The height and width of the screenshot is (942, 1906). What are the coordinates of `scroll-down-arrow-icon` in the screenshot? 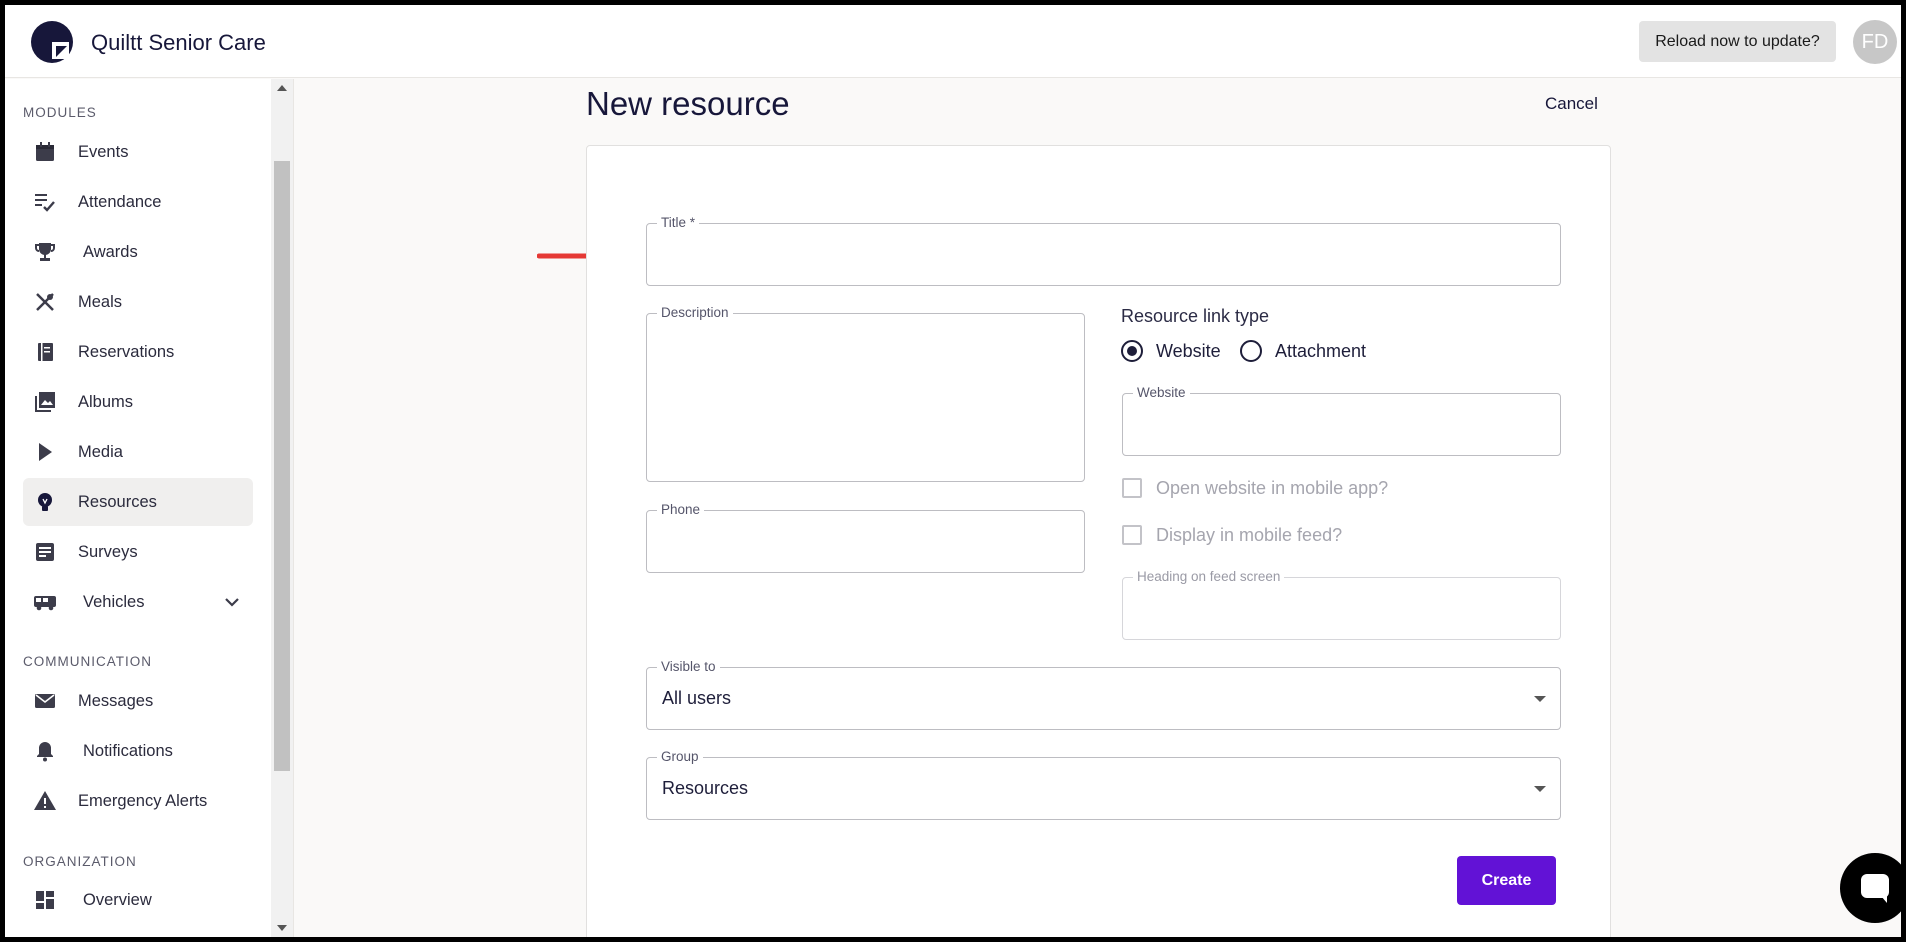 It's located at (282, 928).